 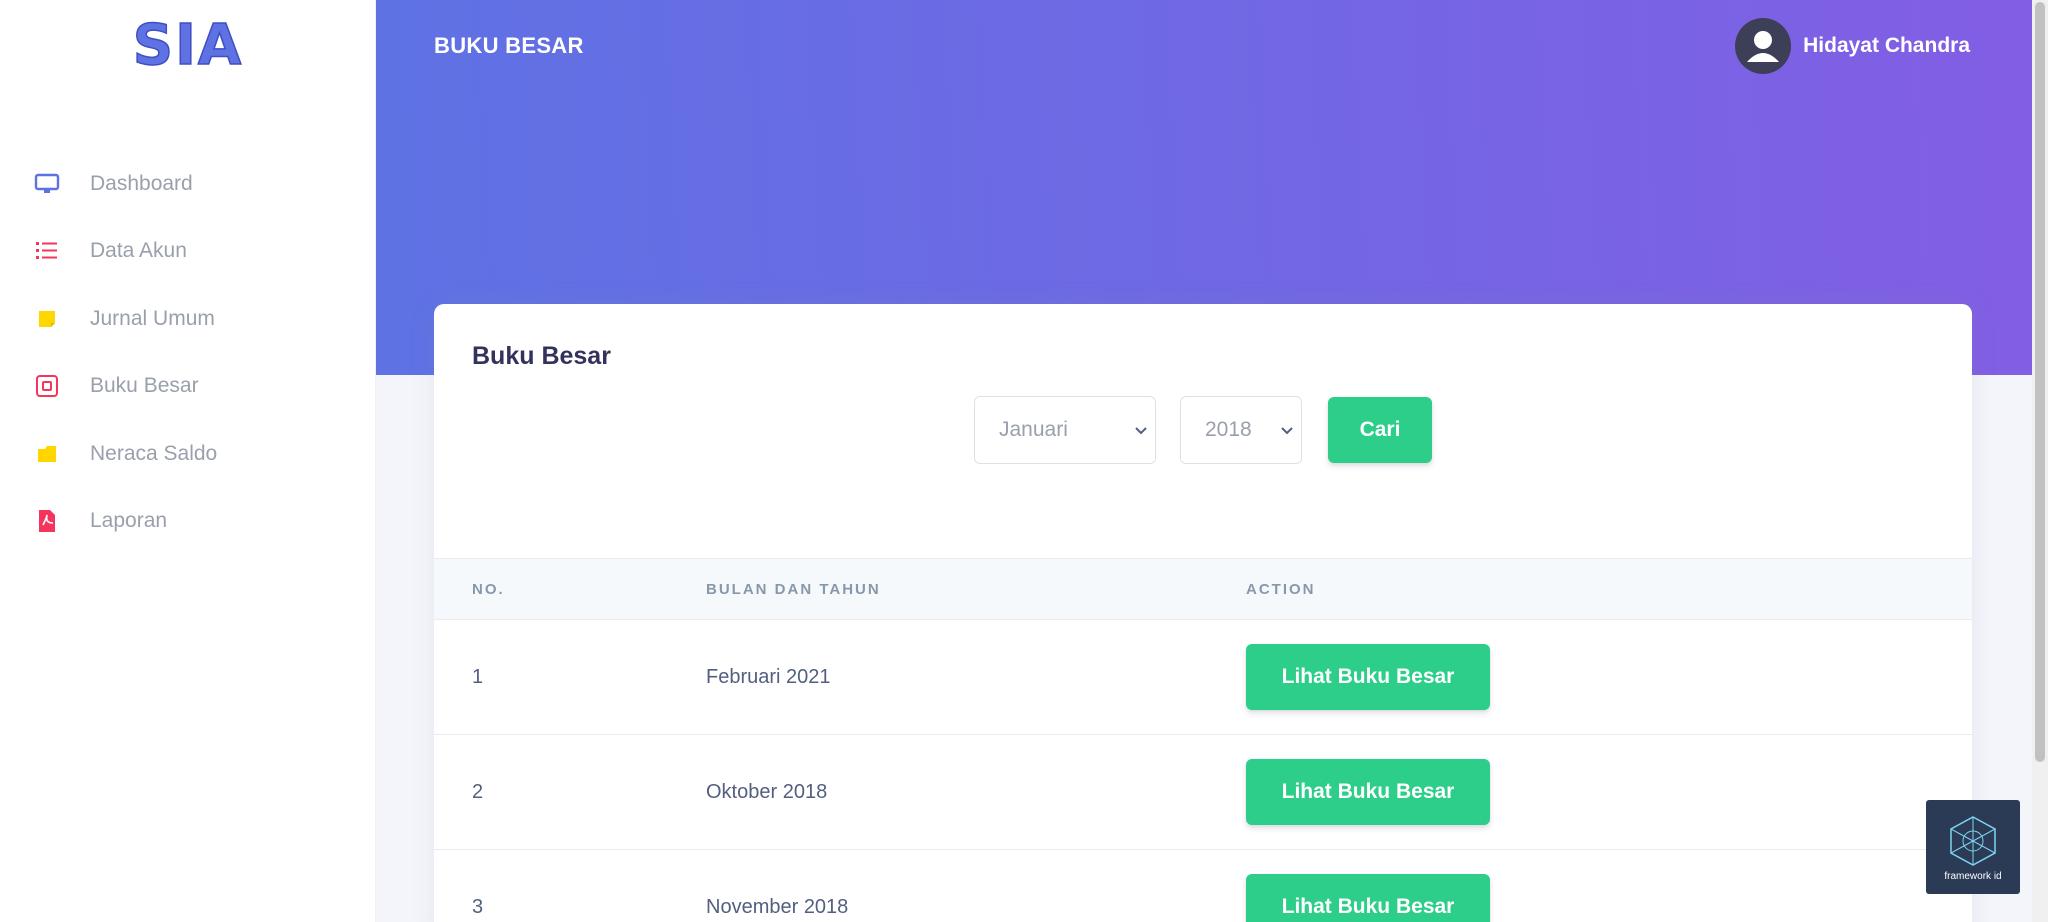 What do you see at coordinates (1033, 429) in the screenshot?
I see `month-select-value: Januari` at bounding box center [1033, 429].